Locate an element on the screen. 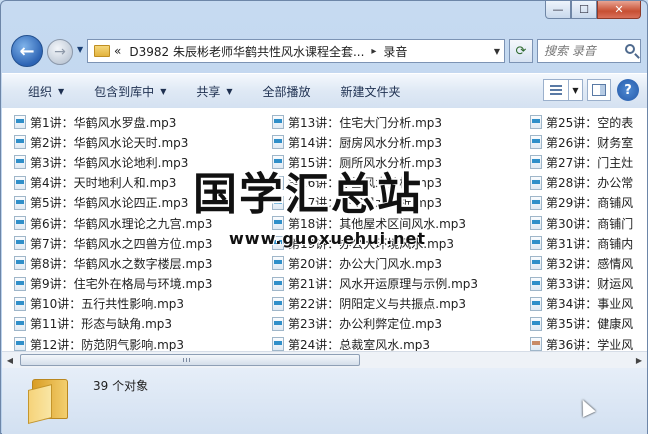 The image size is (648, 434). back-button: ← is located at coordinates (27, 51).